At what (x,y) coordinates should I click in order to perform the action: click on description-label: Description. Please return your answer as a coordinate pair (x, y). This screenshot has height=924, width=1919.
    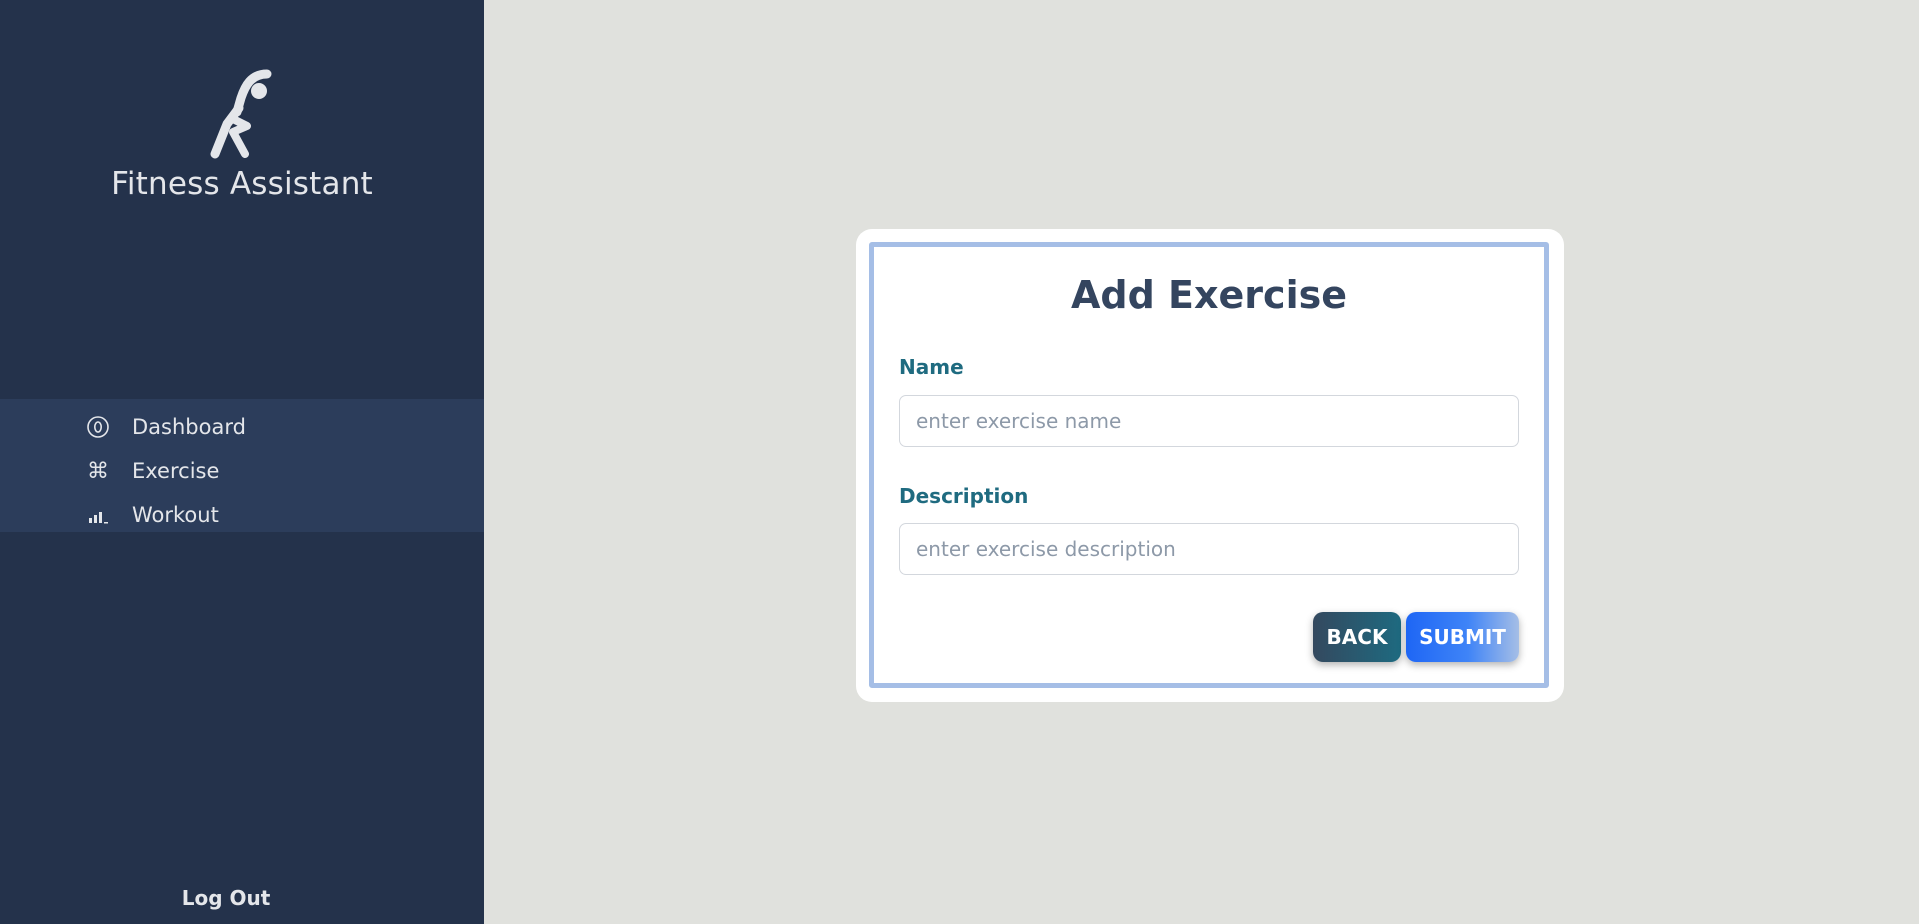
    Looking at the image, I should click on (964, 496).